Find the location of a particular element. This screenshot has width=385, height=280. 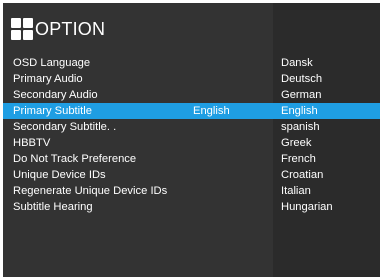

four-squares-icon is located at coordinates (22, 29).